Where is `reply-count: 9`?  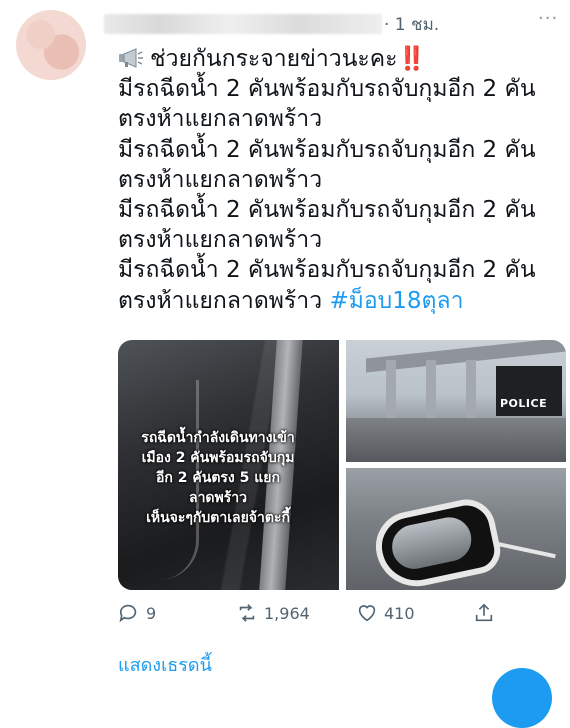
reply-count: 9 is located at coordinates (151, 613).